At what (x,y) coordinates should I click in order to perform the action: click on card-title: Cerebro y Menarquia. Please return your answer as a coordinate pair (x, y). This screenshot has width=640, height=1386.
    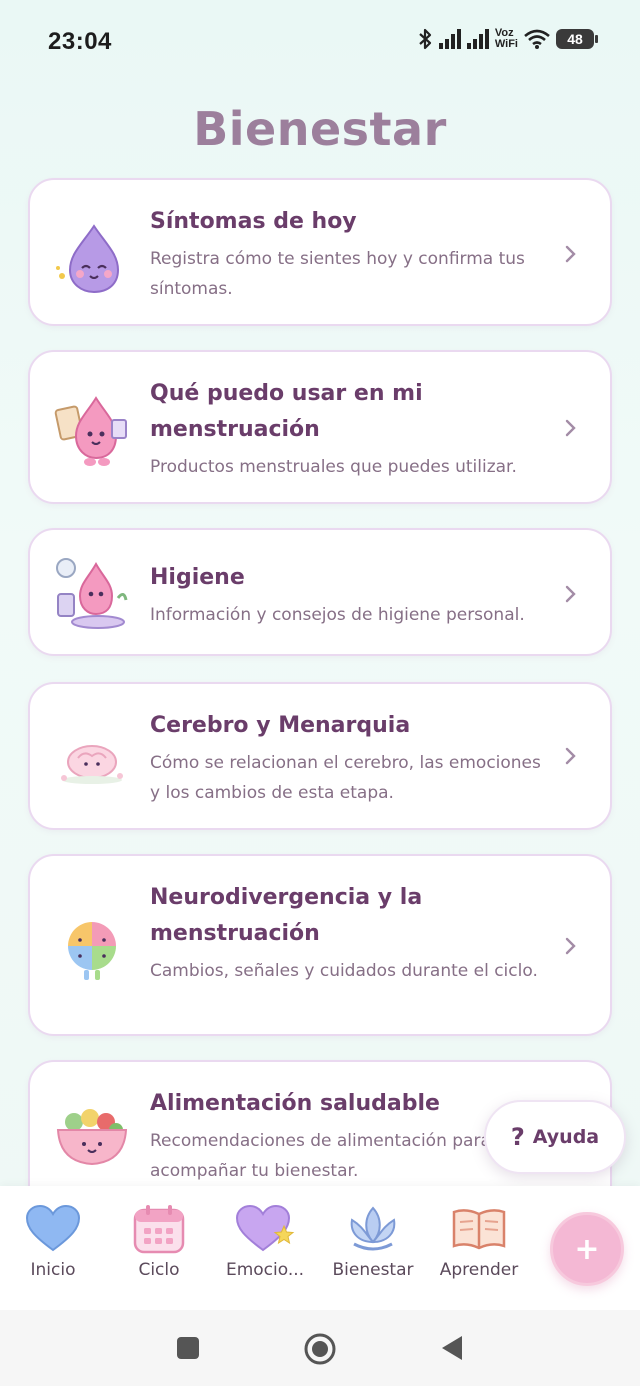
    Looking at the image, I should click on (280, 725).